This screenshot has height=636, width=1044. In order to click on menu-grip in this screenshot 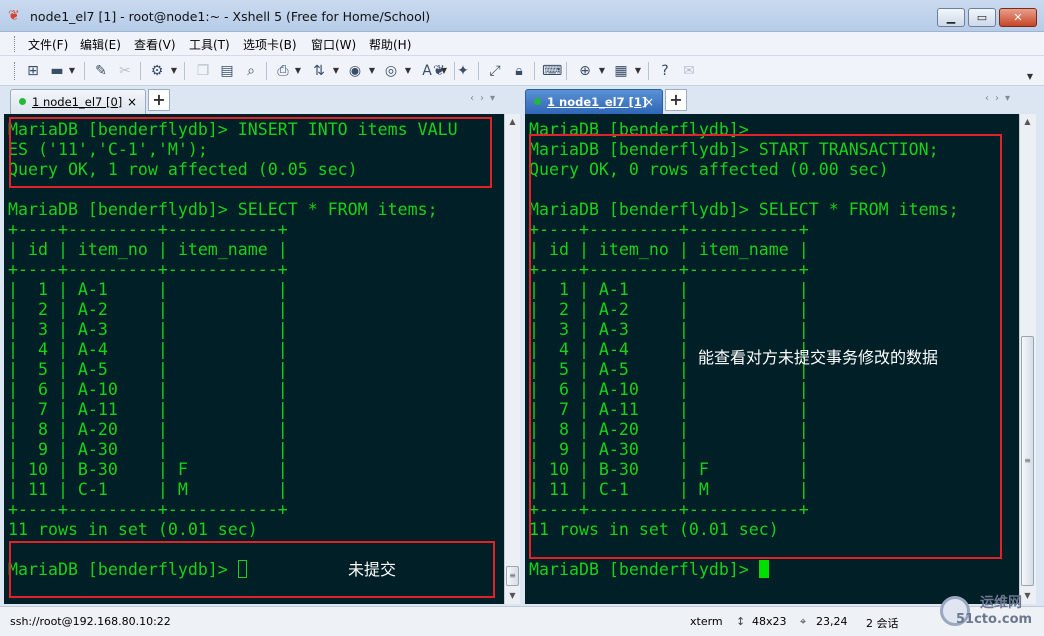, I will do `click(15, 44)`.